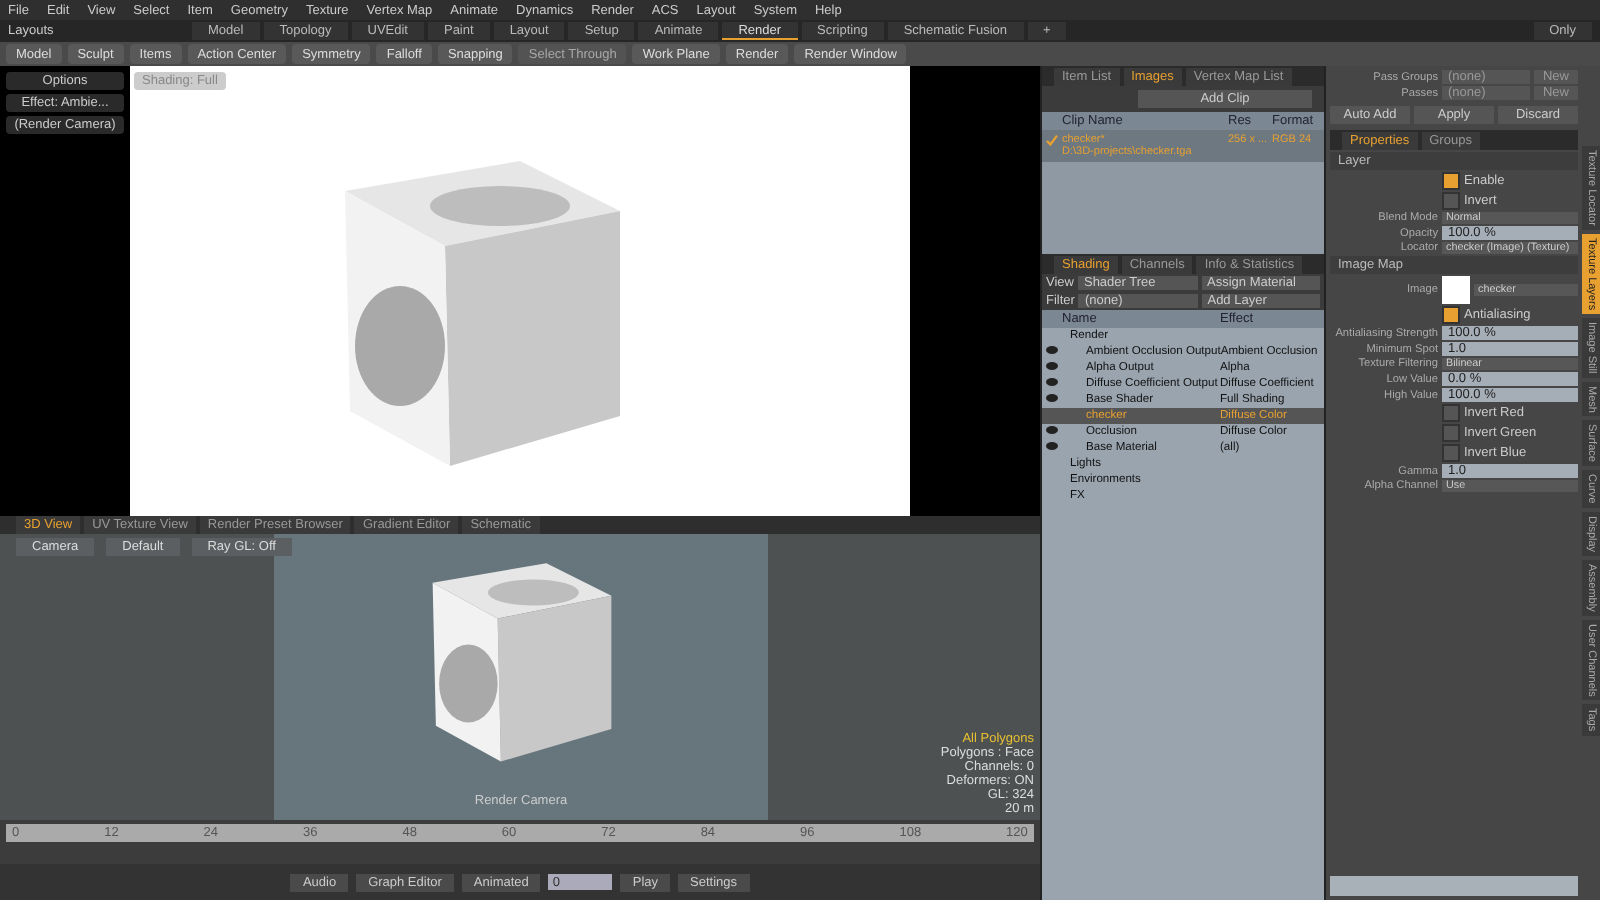  I want to click on image-thumbnail, so click(1456, 290).